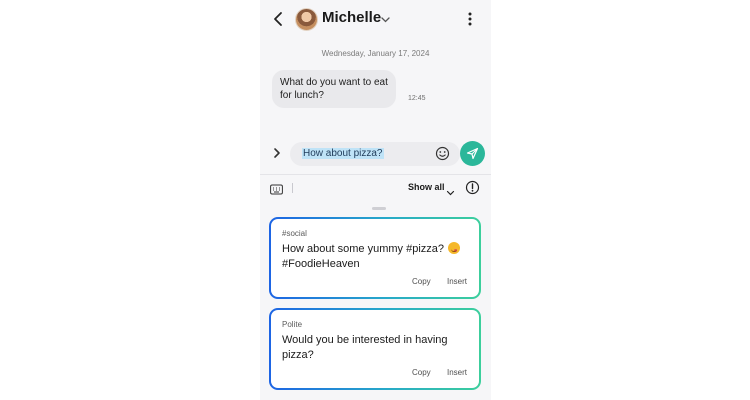  What do you see at coordinates (306, 19) in the screenshot?
I see `avatar` at bounding box center [306, 19].